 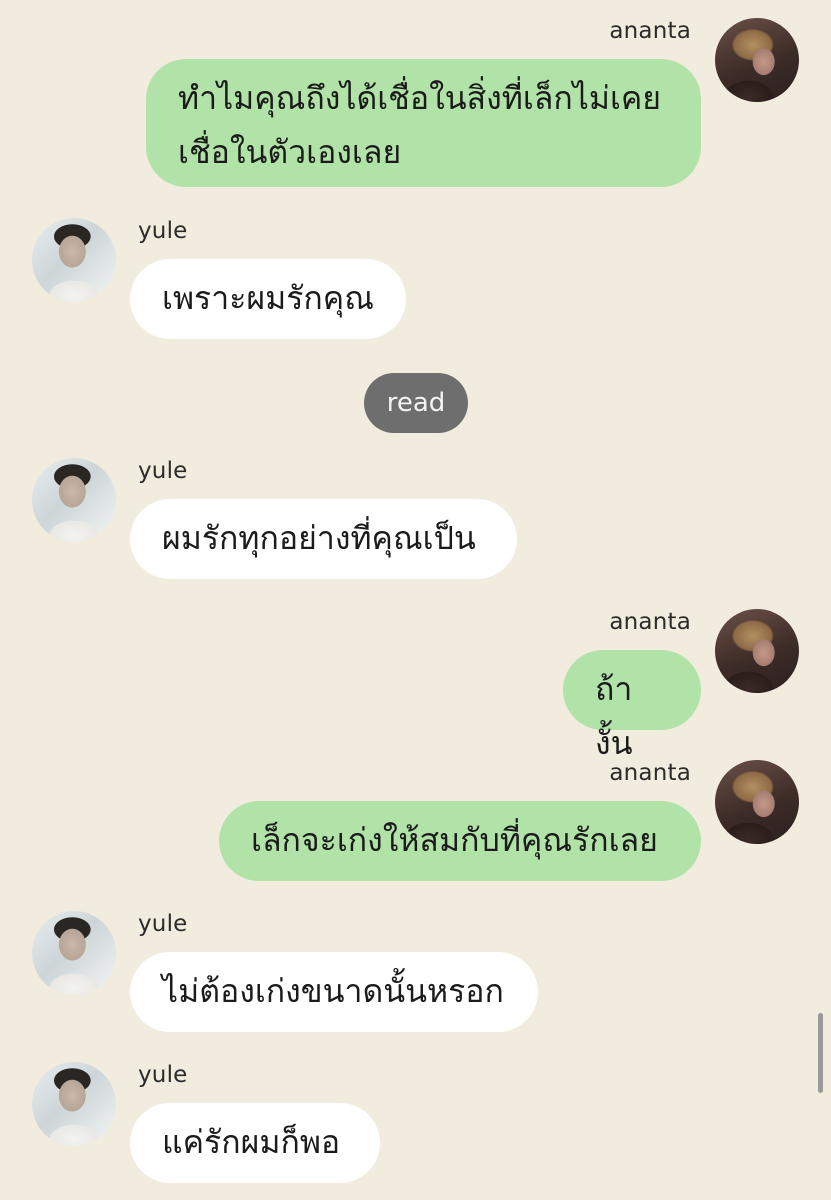 What do you see at coordinates (460, 841) in the screenshot?
I see `message-bubble-outgoing: เล็กจะเก่งให้สมกับที่คุณรักเลย` at bounding box center [460, 841].